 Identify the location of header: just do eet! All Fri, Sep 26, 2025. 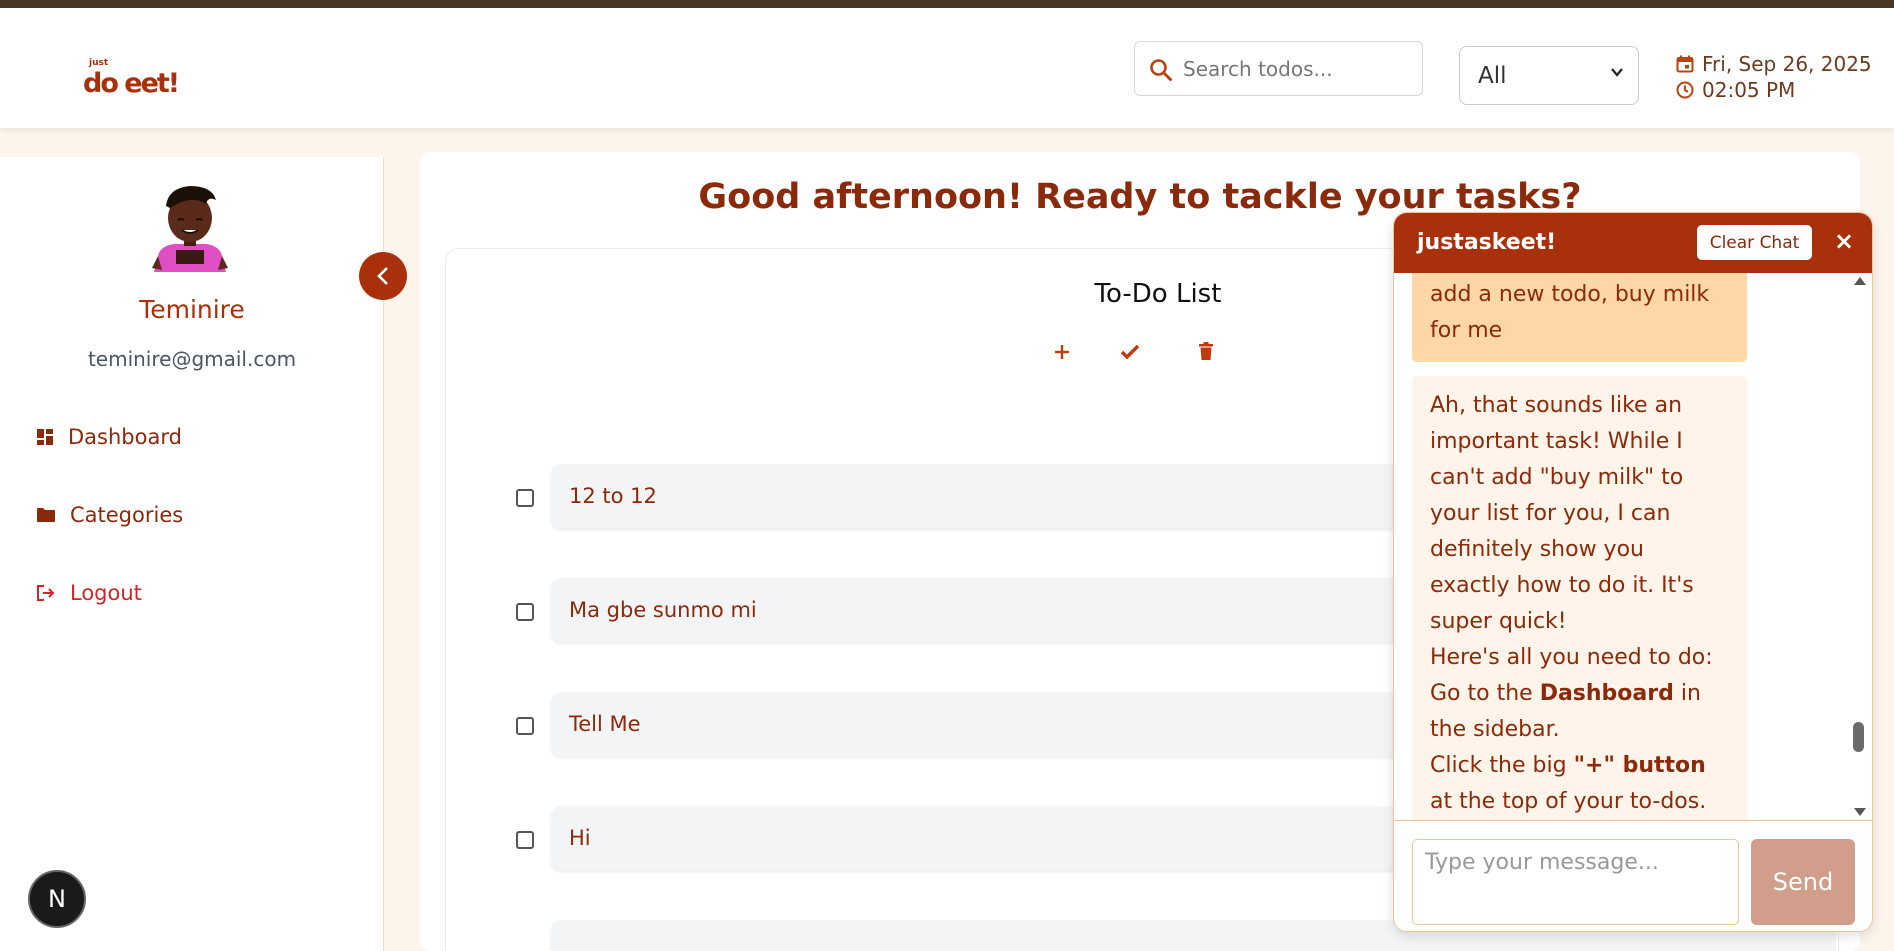
(947, 68).